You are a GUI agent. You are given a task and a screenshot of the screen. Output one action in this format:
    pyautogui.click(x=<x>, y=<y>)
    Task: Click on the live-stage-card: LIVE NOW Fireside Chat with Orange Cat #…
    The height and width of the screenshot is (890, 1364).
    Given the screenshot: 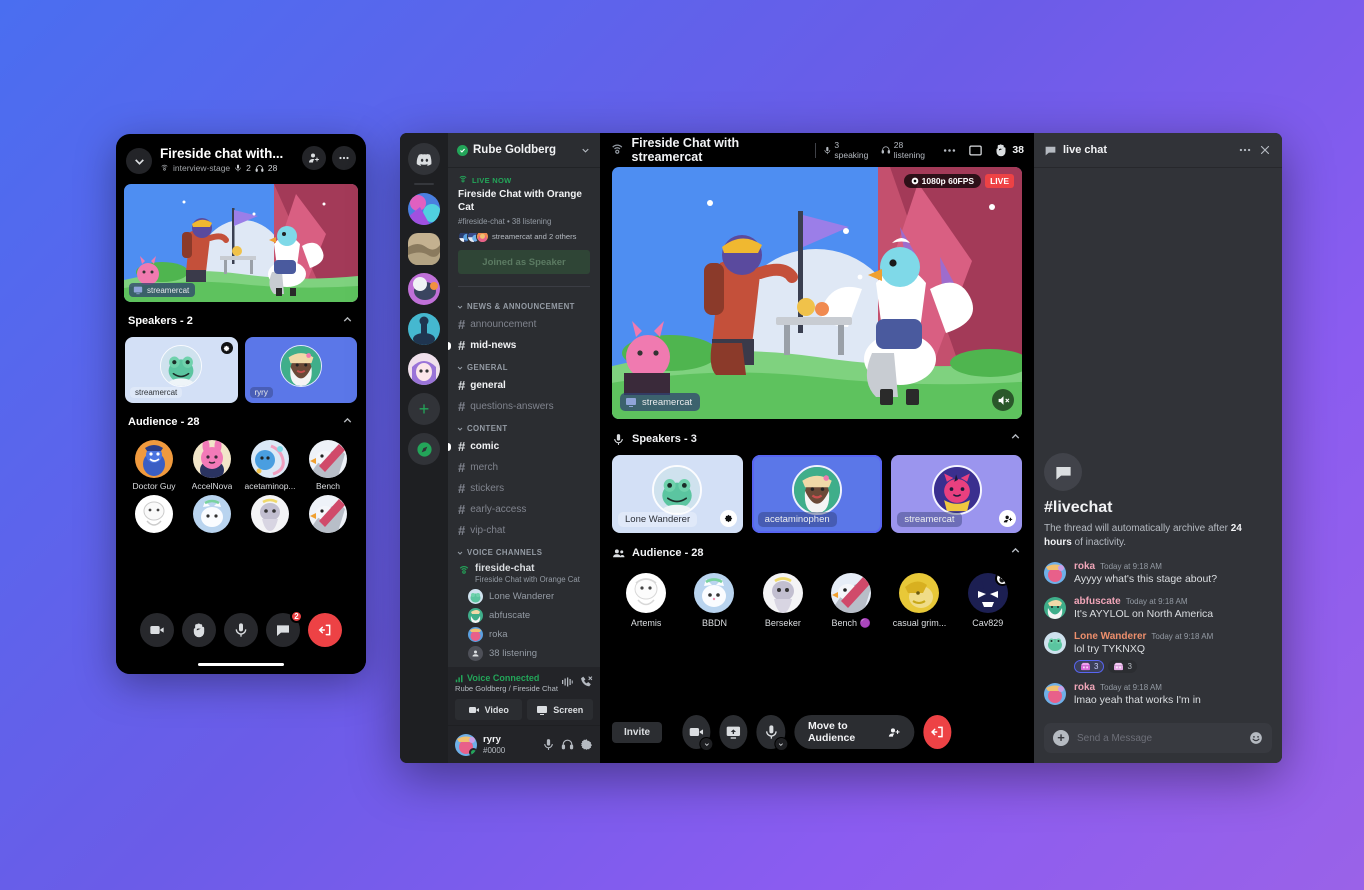 What is the action you would take?
    pyautogui.click(x=524, y=222)
    